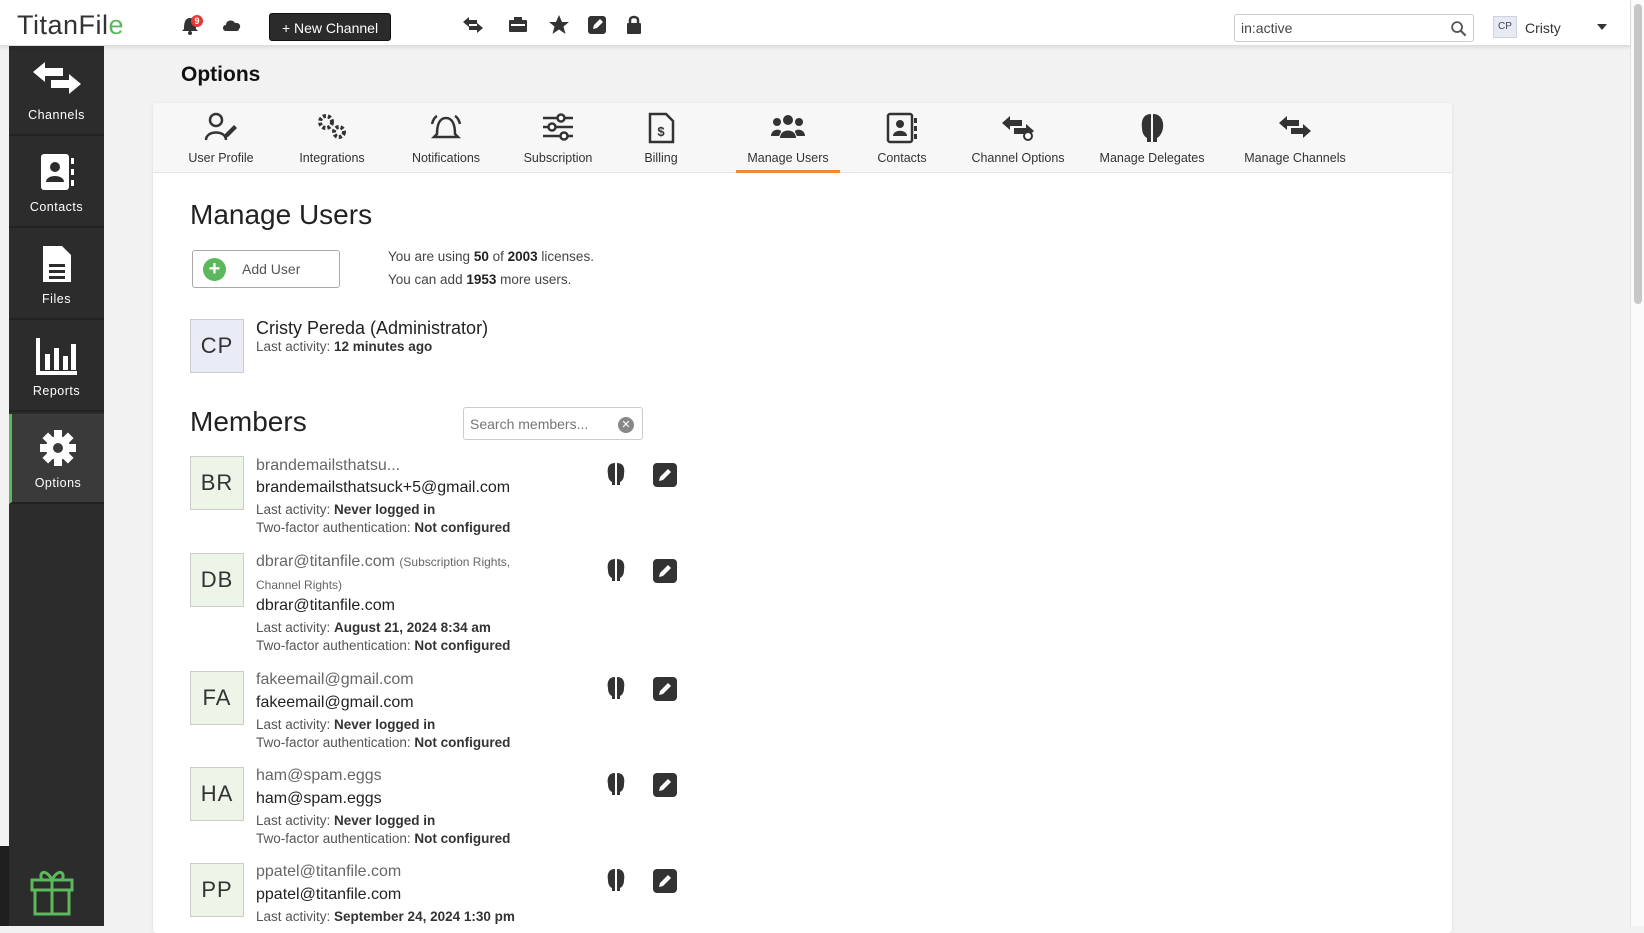  Describe the element at coordinates (902, 138) in the screenshot. I see `tab-contacts: Contacts` at that location.